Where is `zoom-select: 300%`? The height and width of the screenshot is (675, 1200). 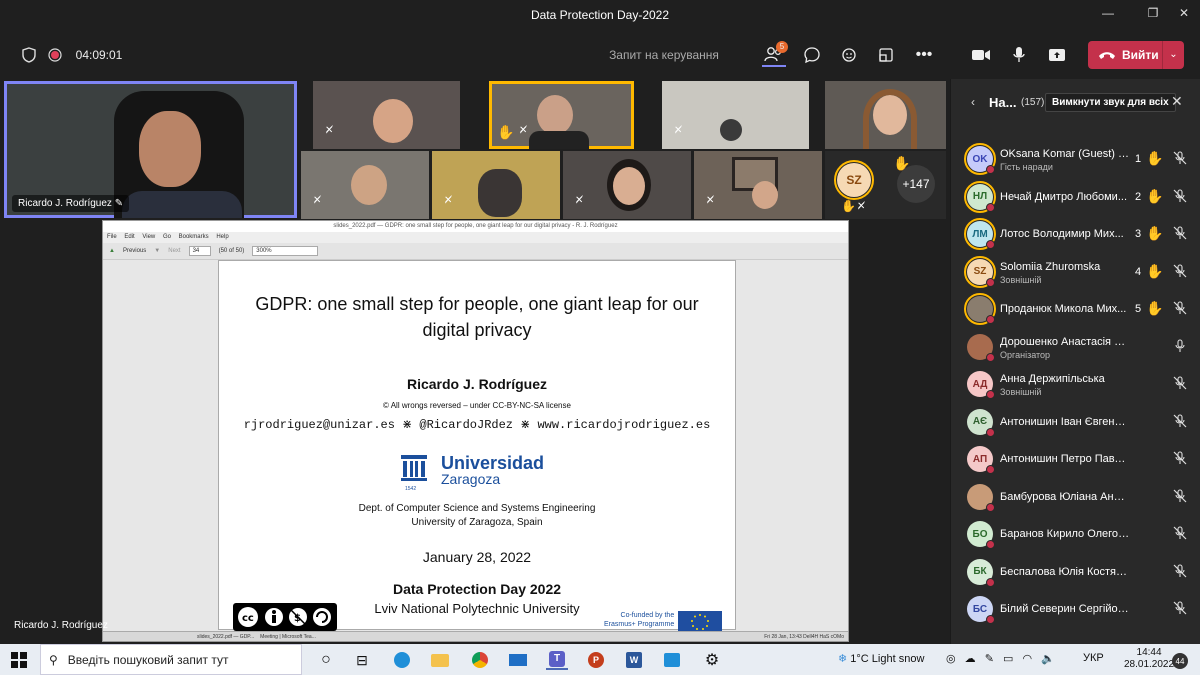 zoom-select: 300% is located at coordinates (285, 251).